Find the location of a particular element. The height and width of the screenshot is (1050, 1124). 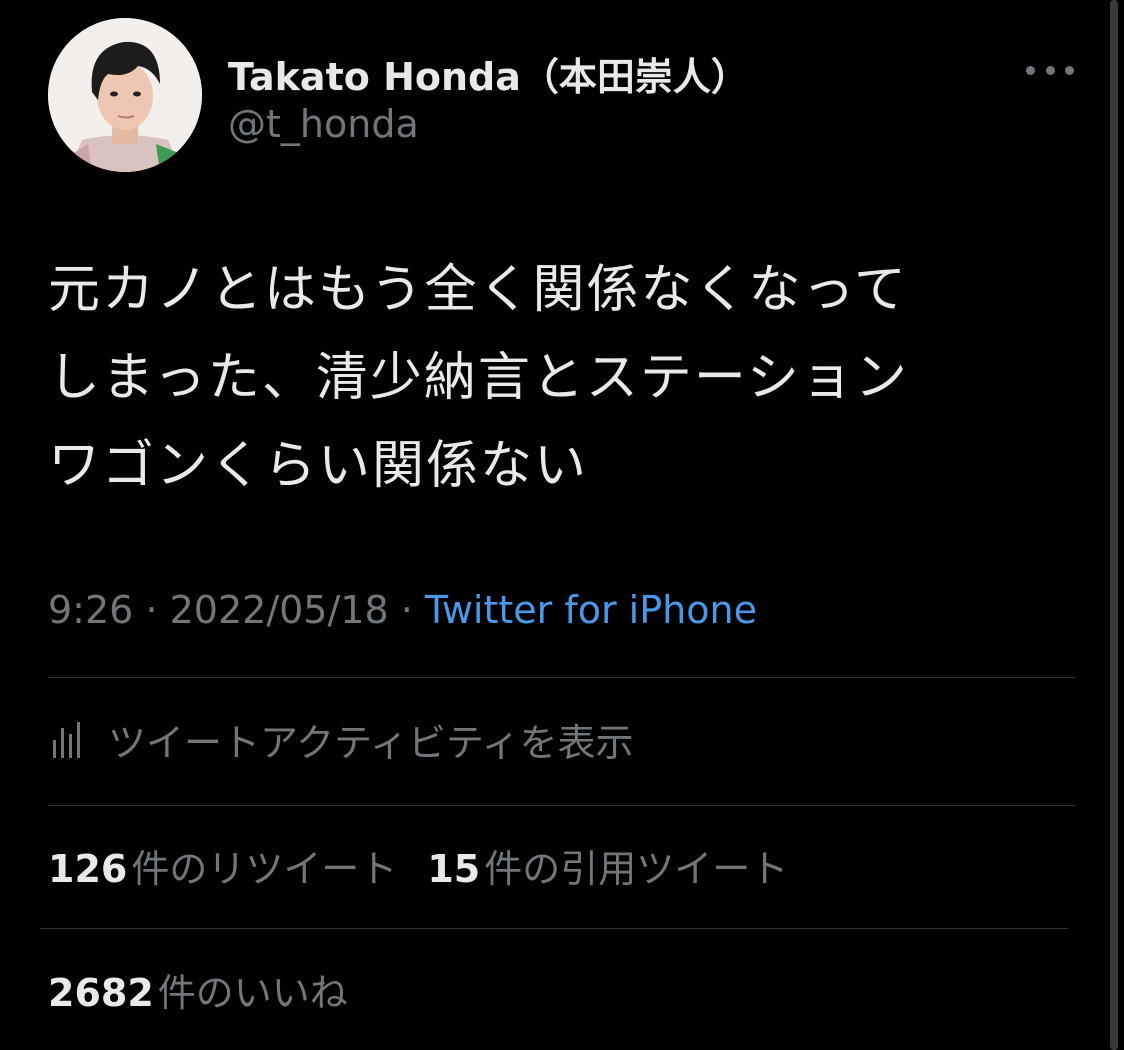

tweet-source-link: Twitter for iPhone is located at coordinates (591, 610).